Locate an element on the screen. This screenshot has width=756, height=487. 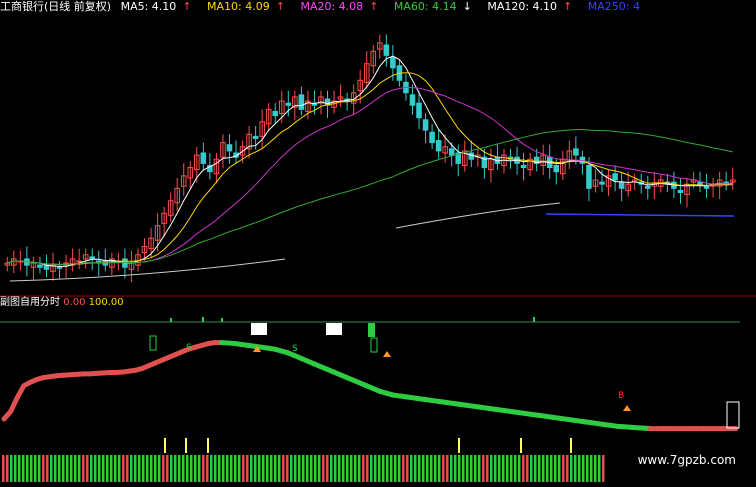
signal-arrow-icon is located at coordinates (387, 354).